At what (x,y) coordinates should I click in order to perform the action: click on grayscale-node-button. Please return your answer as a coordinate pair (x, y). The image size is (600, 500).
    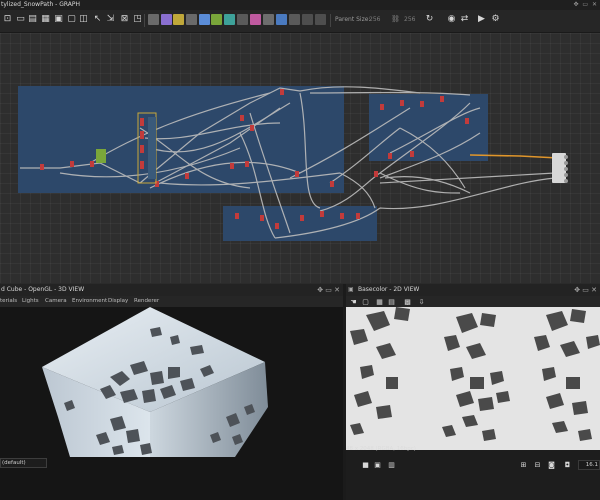
    Looking at the image, I should click on (166, 19).